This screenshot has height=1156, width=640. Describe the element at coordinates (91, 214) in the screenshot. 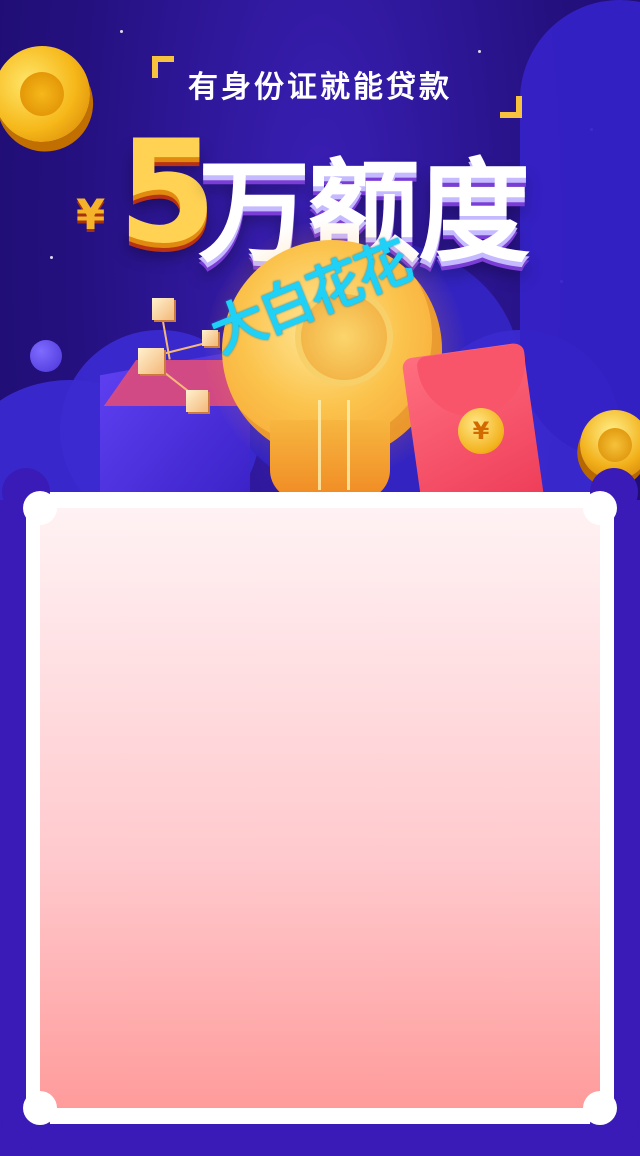

I see `currency-symbol: ¥` at that location.